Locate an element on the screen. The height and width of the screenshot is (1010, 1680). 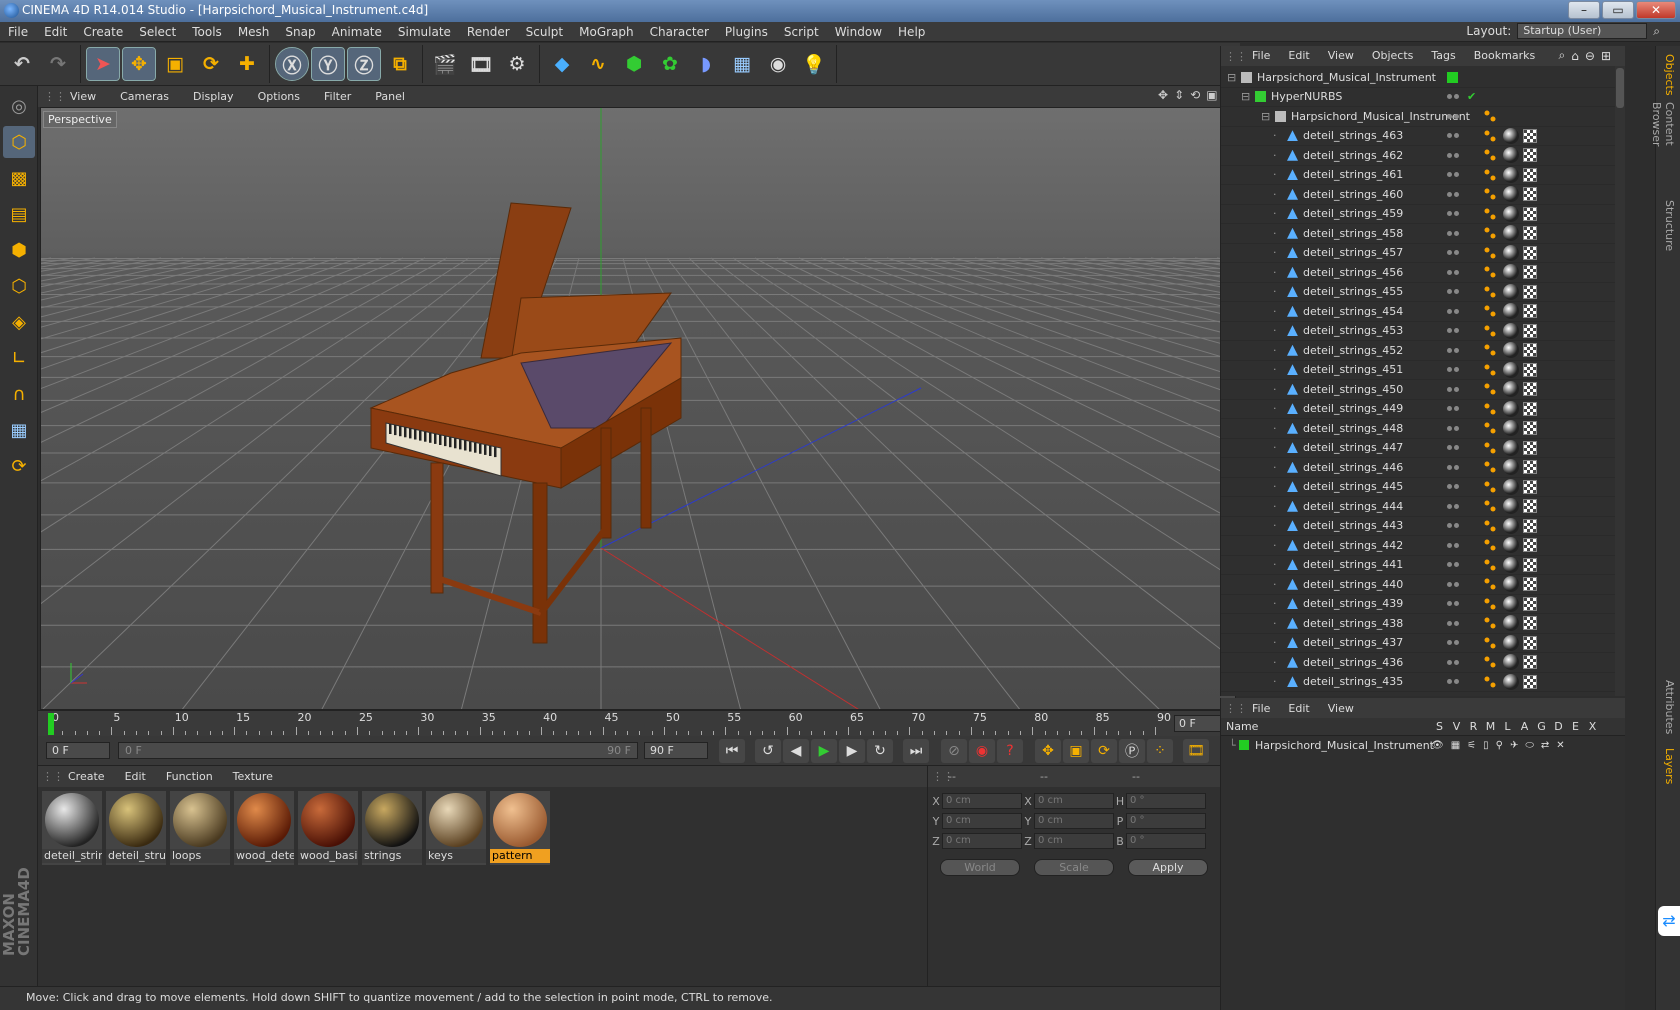
render-view-icon: 🎬 is located at coordinates (445, 64).